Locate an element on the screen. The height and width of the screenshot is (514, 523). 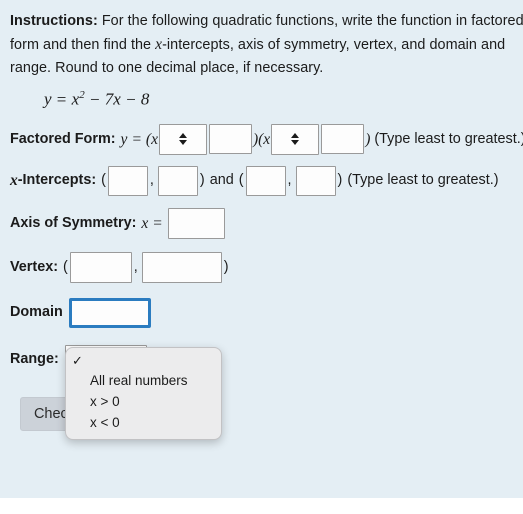
x-intercept-1-y-input is located at coordinates (177, 180).